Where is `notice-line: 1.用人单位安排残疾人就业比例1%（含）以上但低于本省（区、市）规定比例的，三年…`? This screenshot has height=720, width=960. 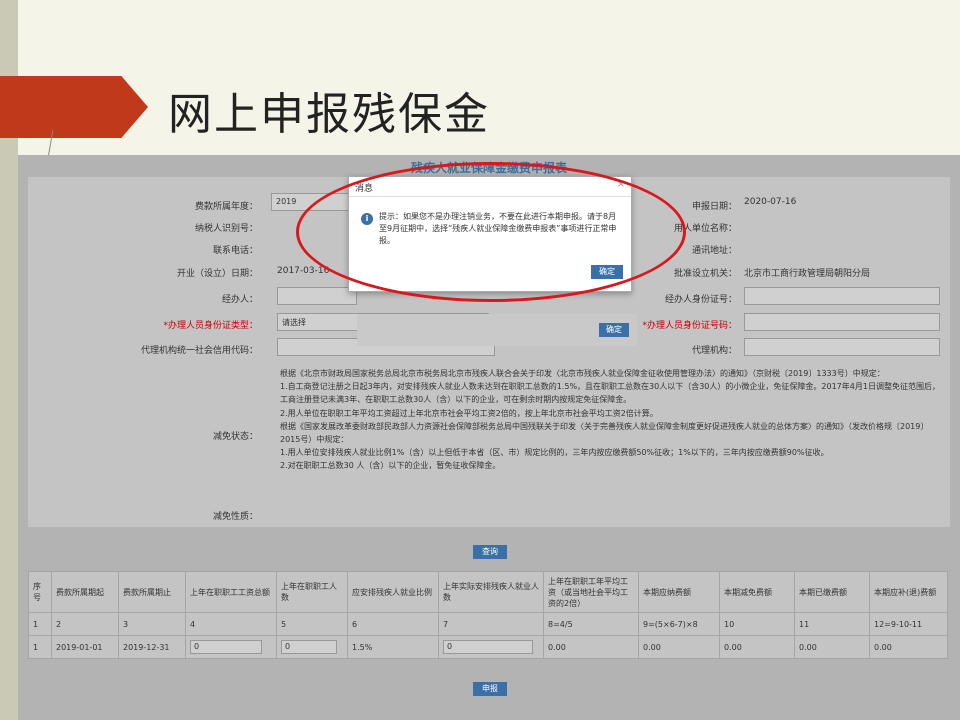
notice-line: 1.用人单位安排残疾人就业比例1%（含）以上但低于本省（区、市）规定比例的，三年… is located at coordinates (554, 453).